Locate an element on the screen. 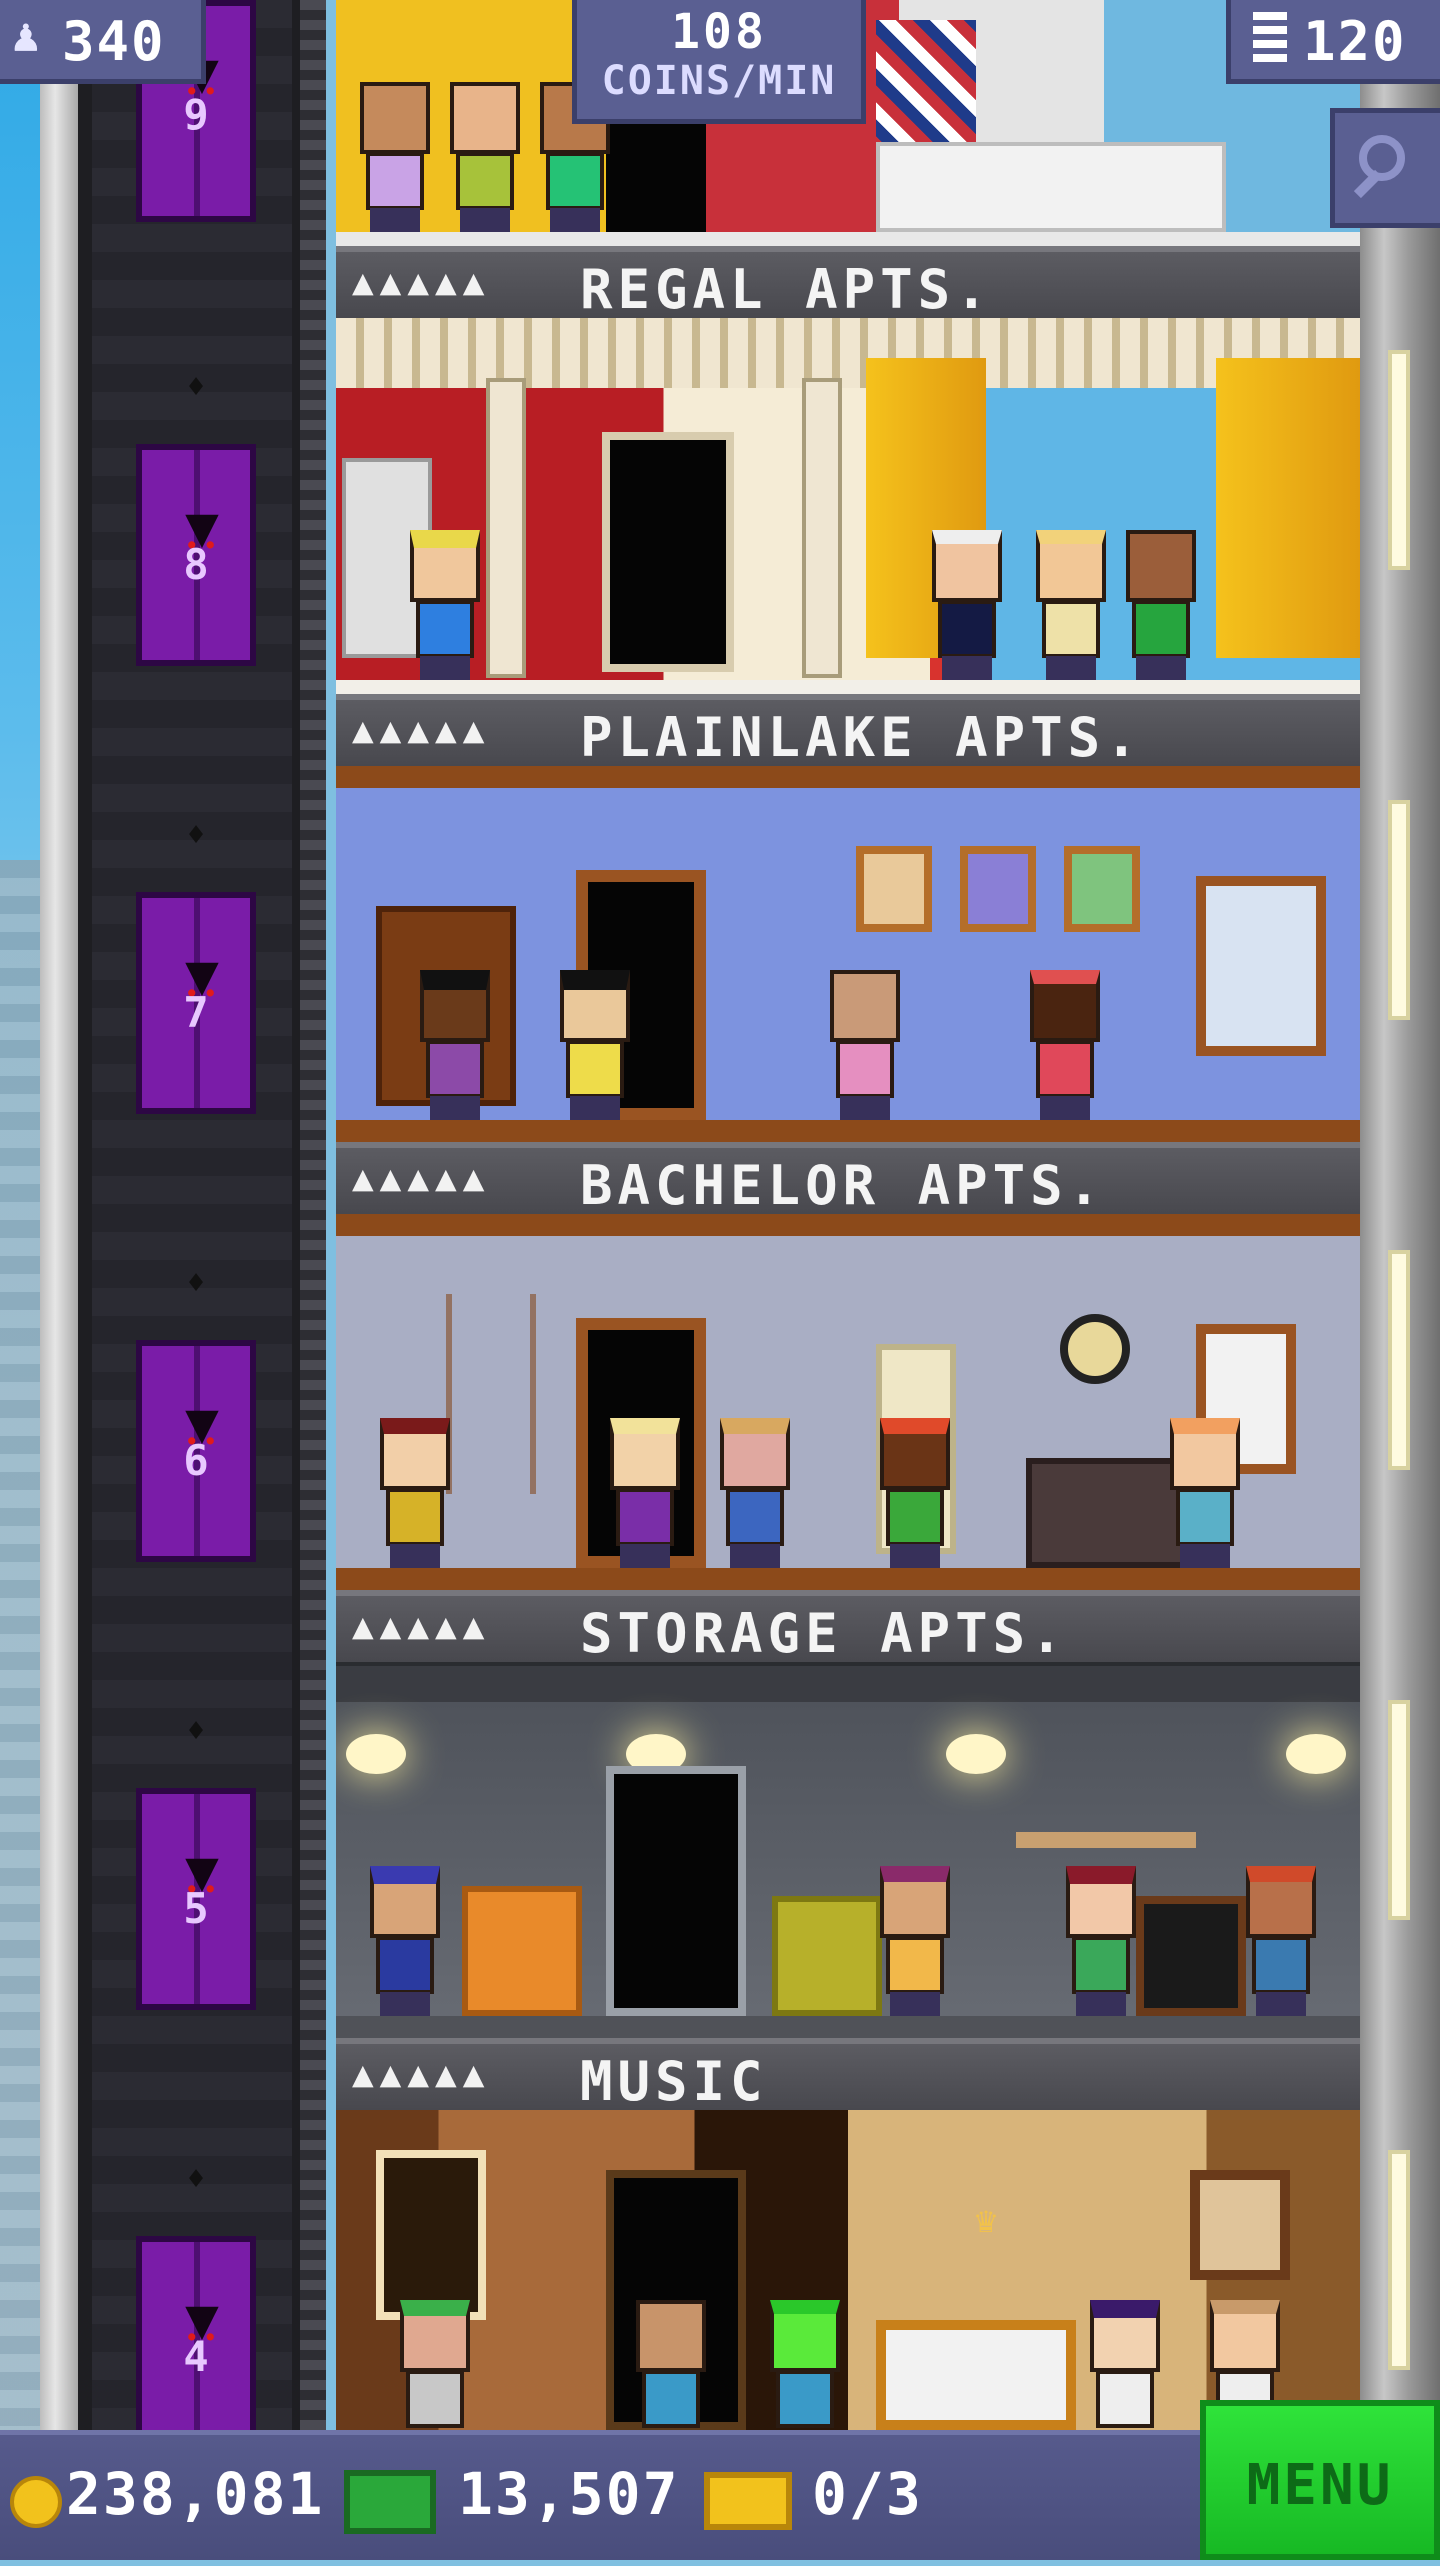  elevator-car-8: ▼ 8 is located at coordinates (202, 555).